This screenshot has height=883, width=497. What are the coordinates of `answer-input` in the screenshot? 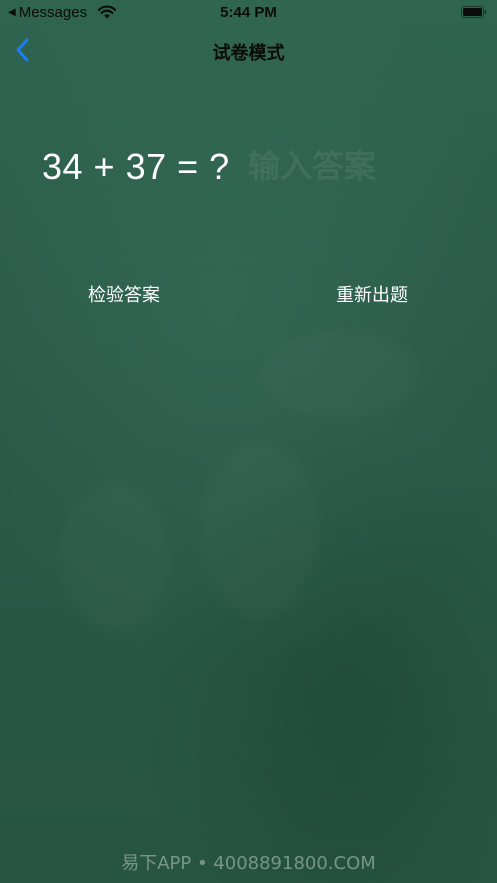 It's located at (349, 166).